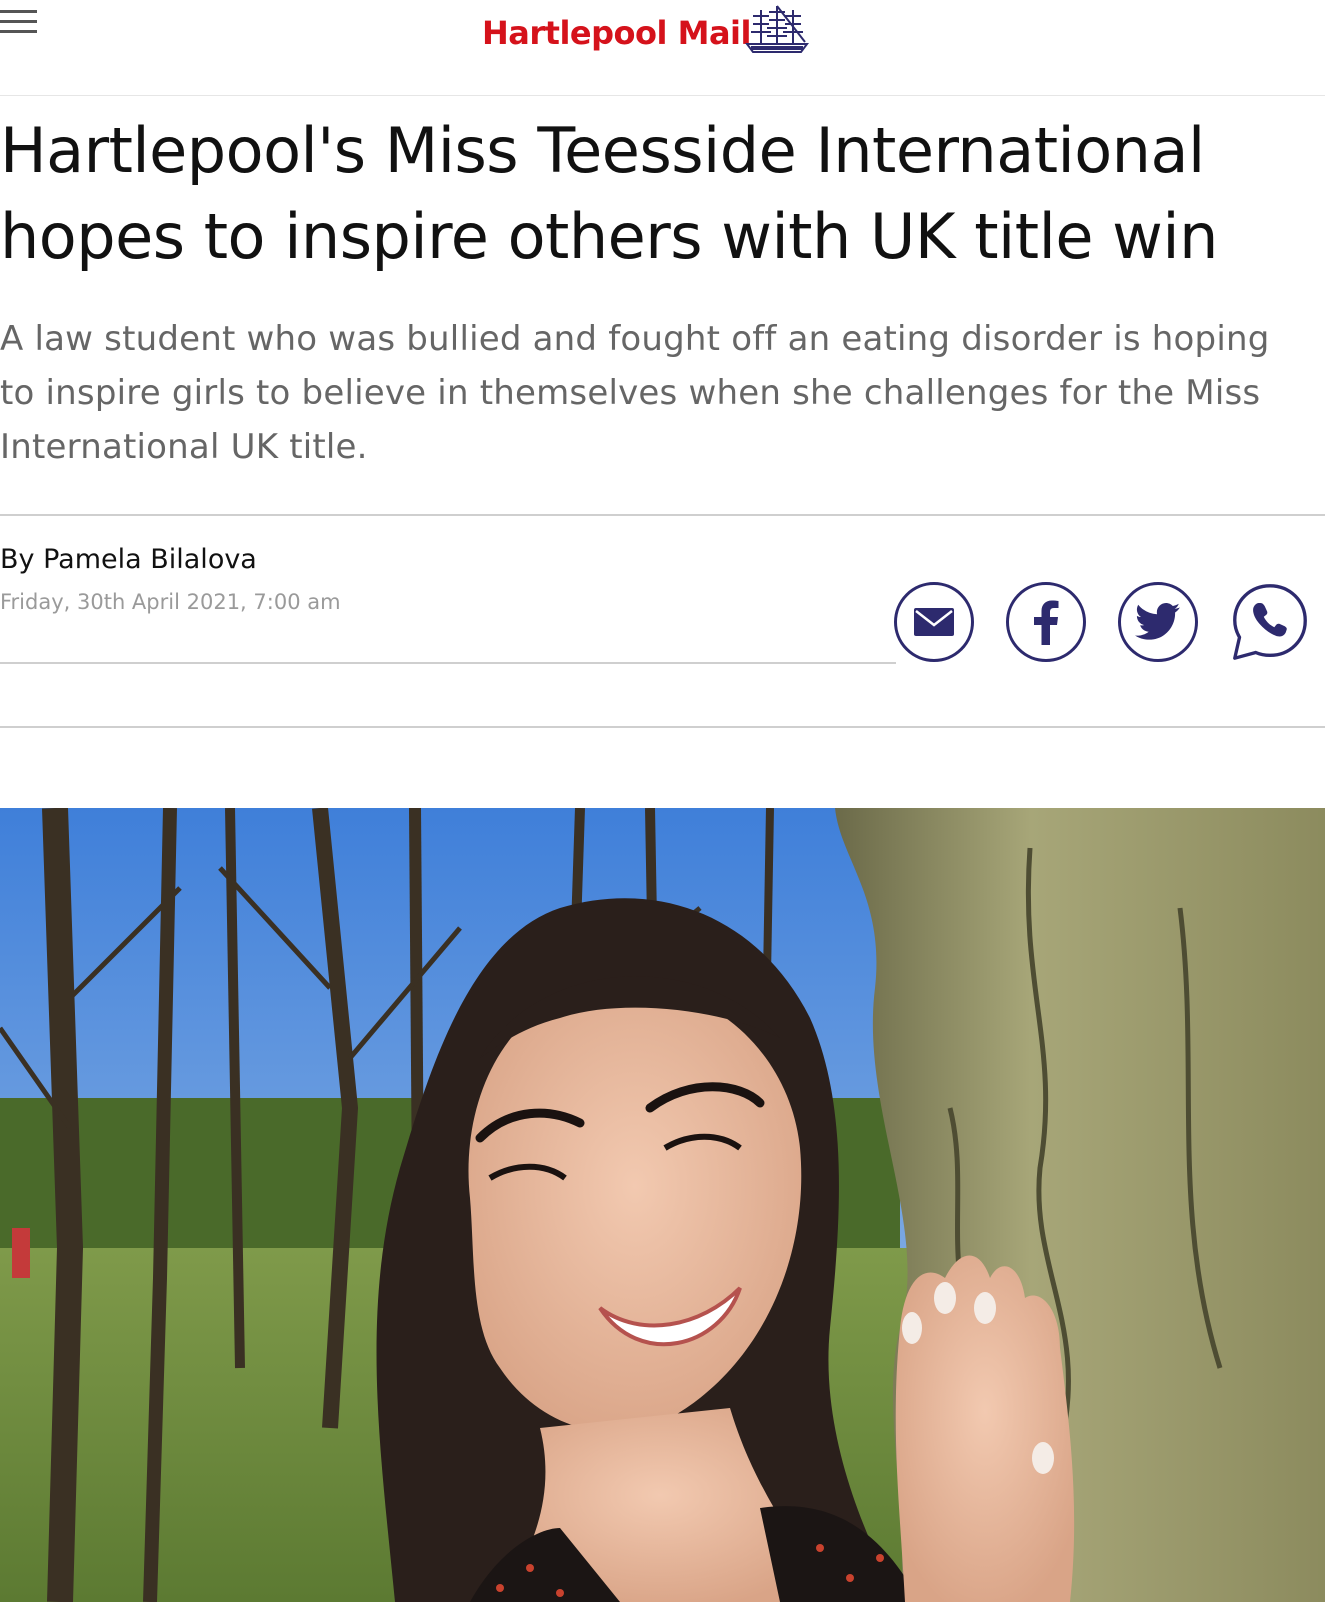 The width and height of the screenshot is (1325, 1602). I want to click on site-header: Hartlepool Mail, so click(662, 48).